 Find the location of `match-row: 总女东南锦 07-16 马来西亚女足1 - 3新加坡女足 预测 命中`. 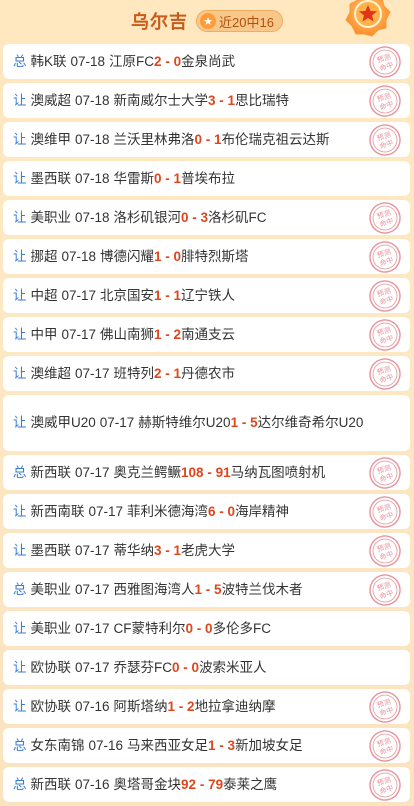

match-row: 总女东南锦 07-16 马来西亚女足1 - 3新加坡女足 预测 命中 is located at coordinates (206, 745).